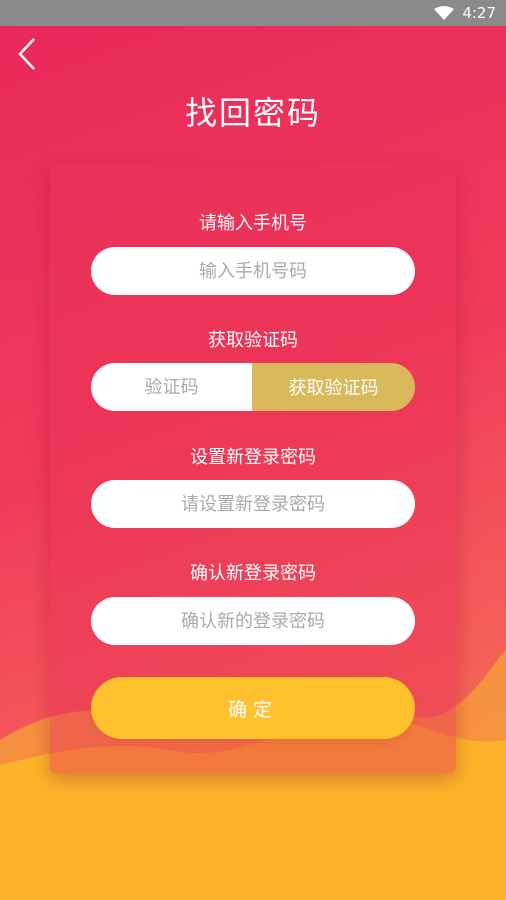 The image size is (506, 900). What do you see at coordinates (444, 13) in the screenshot?
I see `wifi-icon` at bounding box center [444, 13].